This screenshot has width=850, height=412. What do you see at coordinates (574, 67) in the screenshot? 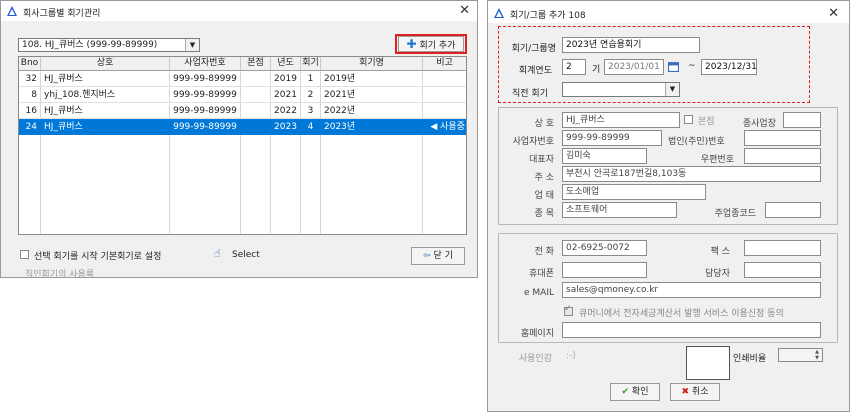
I see `fiscal-term-input: 2` at bounding box center [574, 67].